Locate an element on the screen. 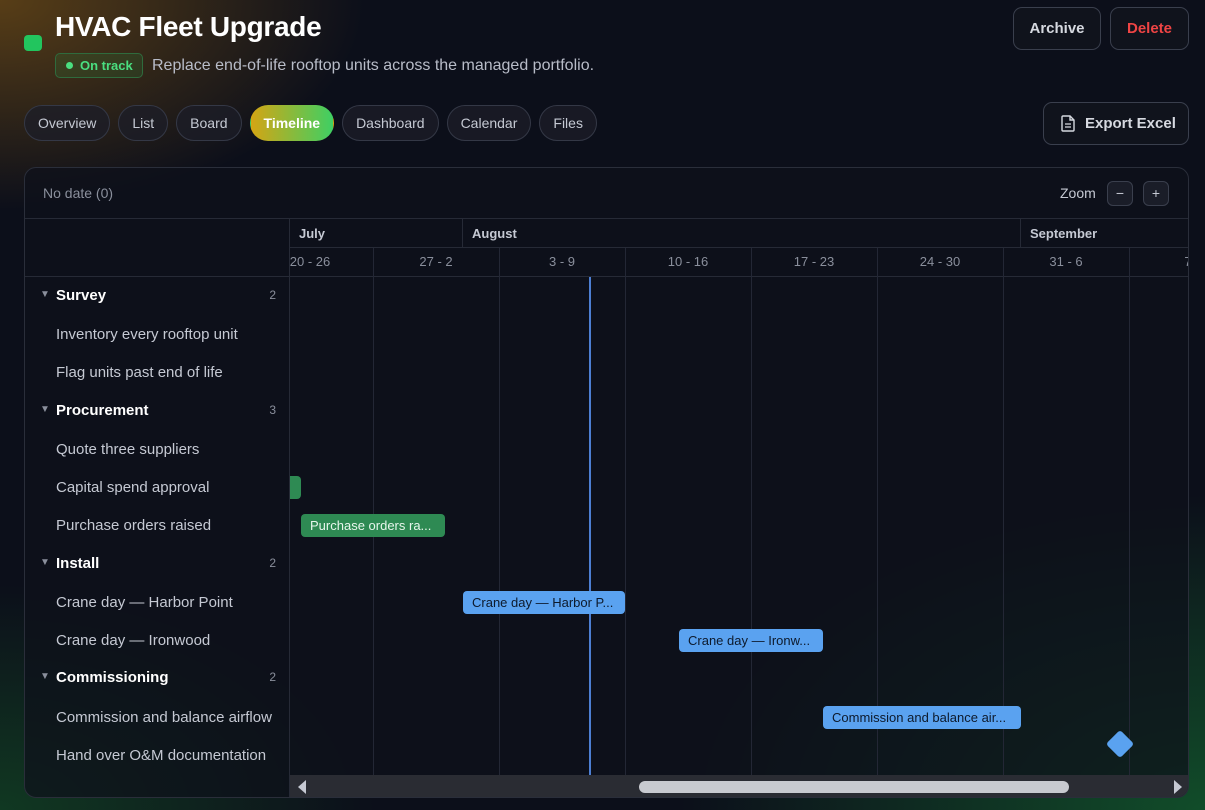 The height and width of the screenshot is (810, 1205). tab-overview: Overview is located at coordinates (67, 123).